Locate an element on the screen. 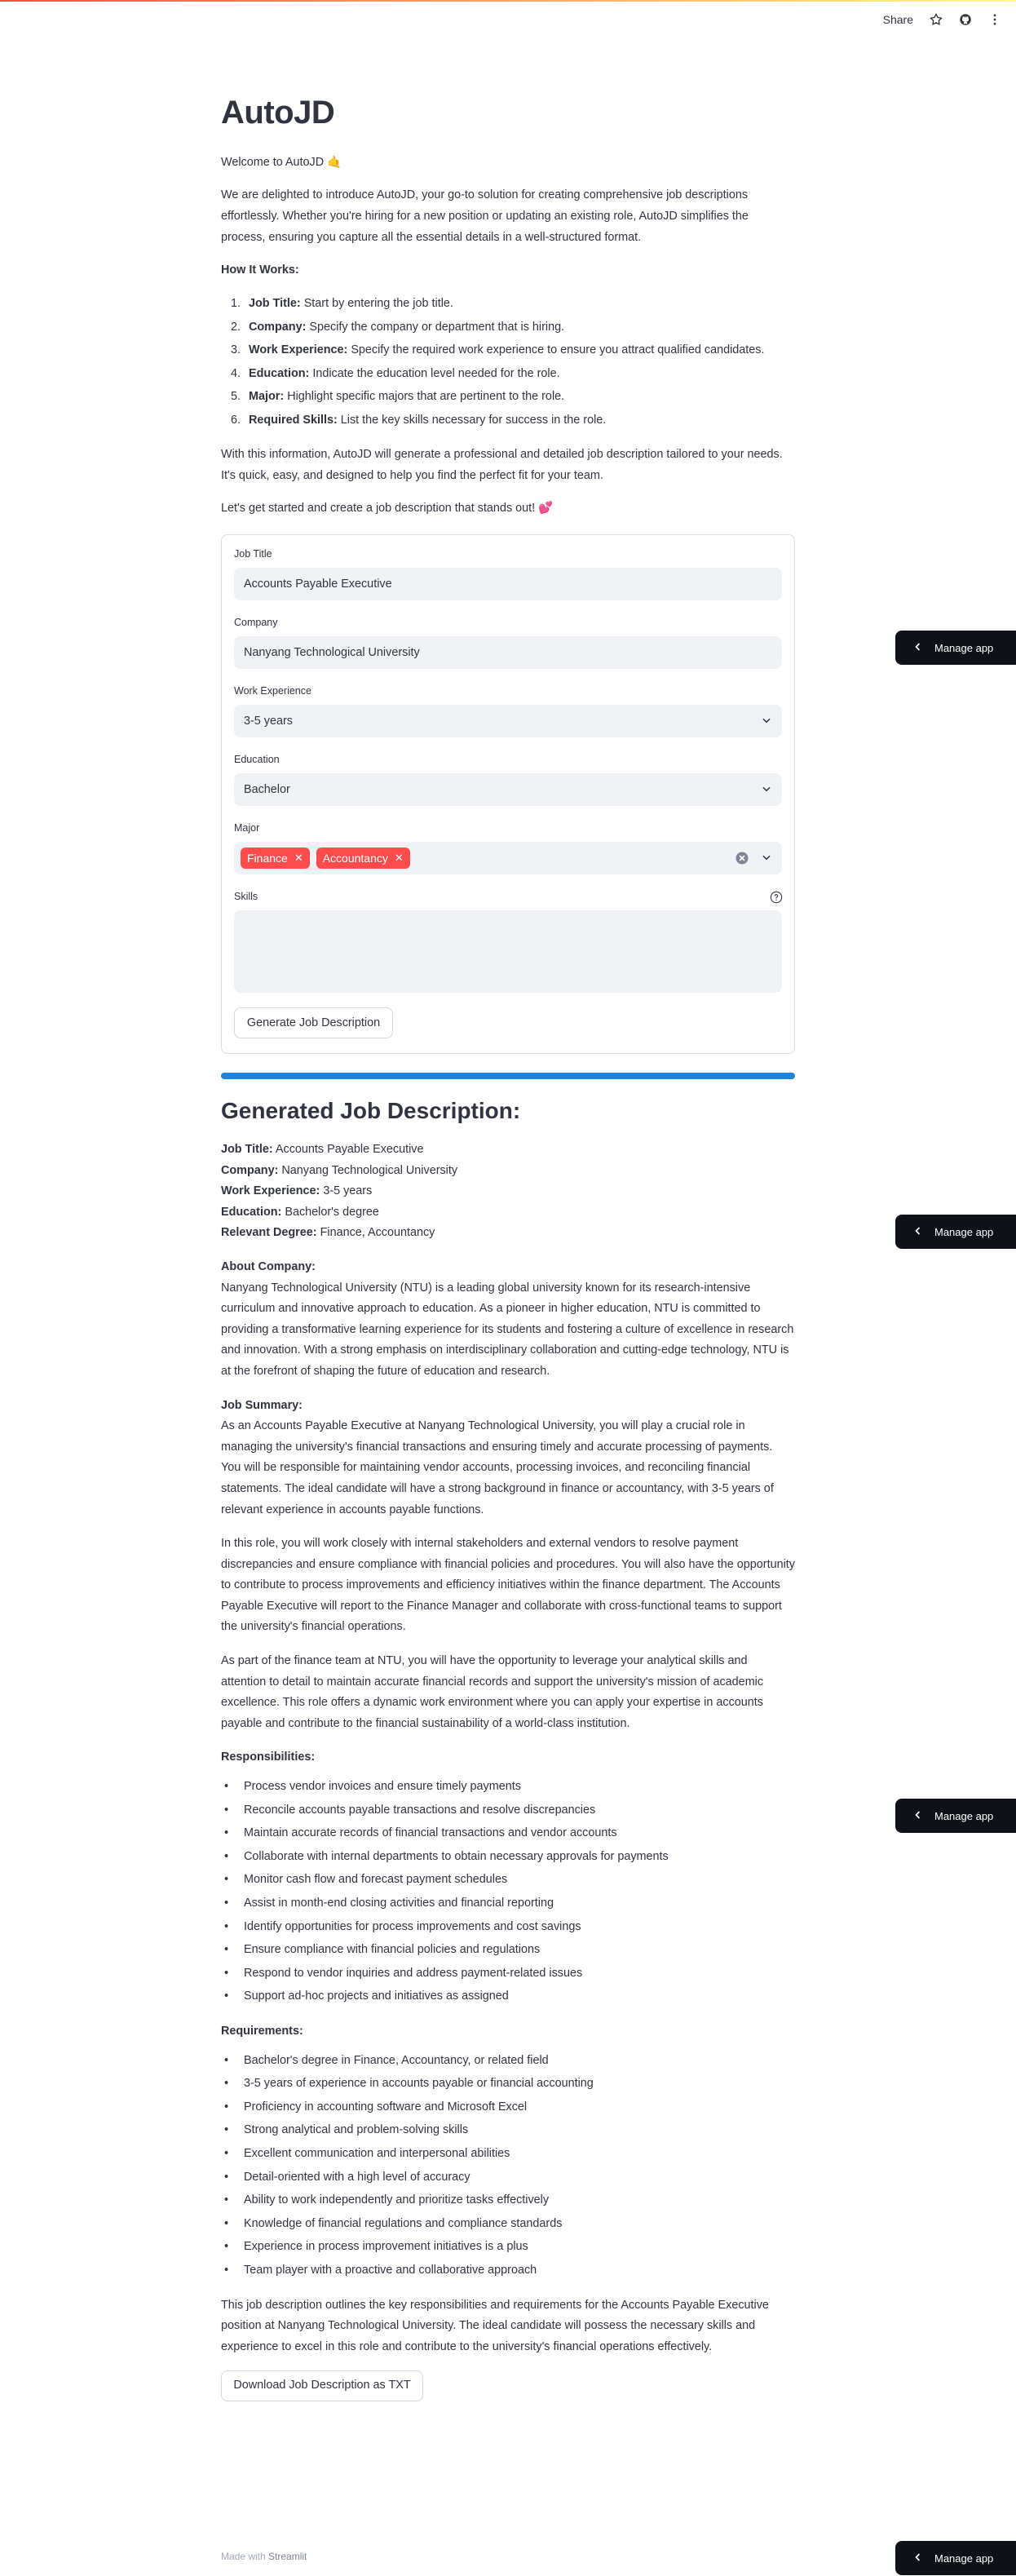 The height and width of the screenshot is (2576, 1016). company-label: Company is located at coordinates (256, 622).